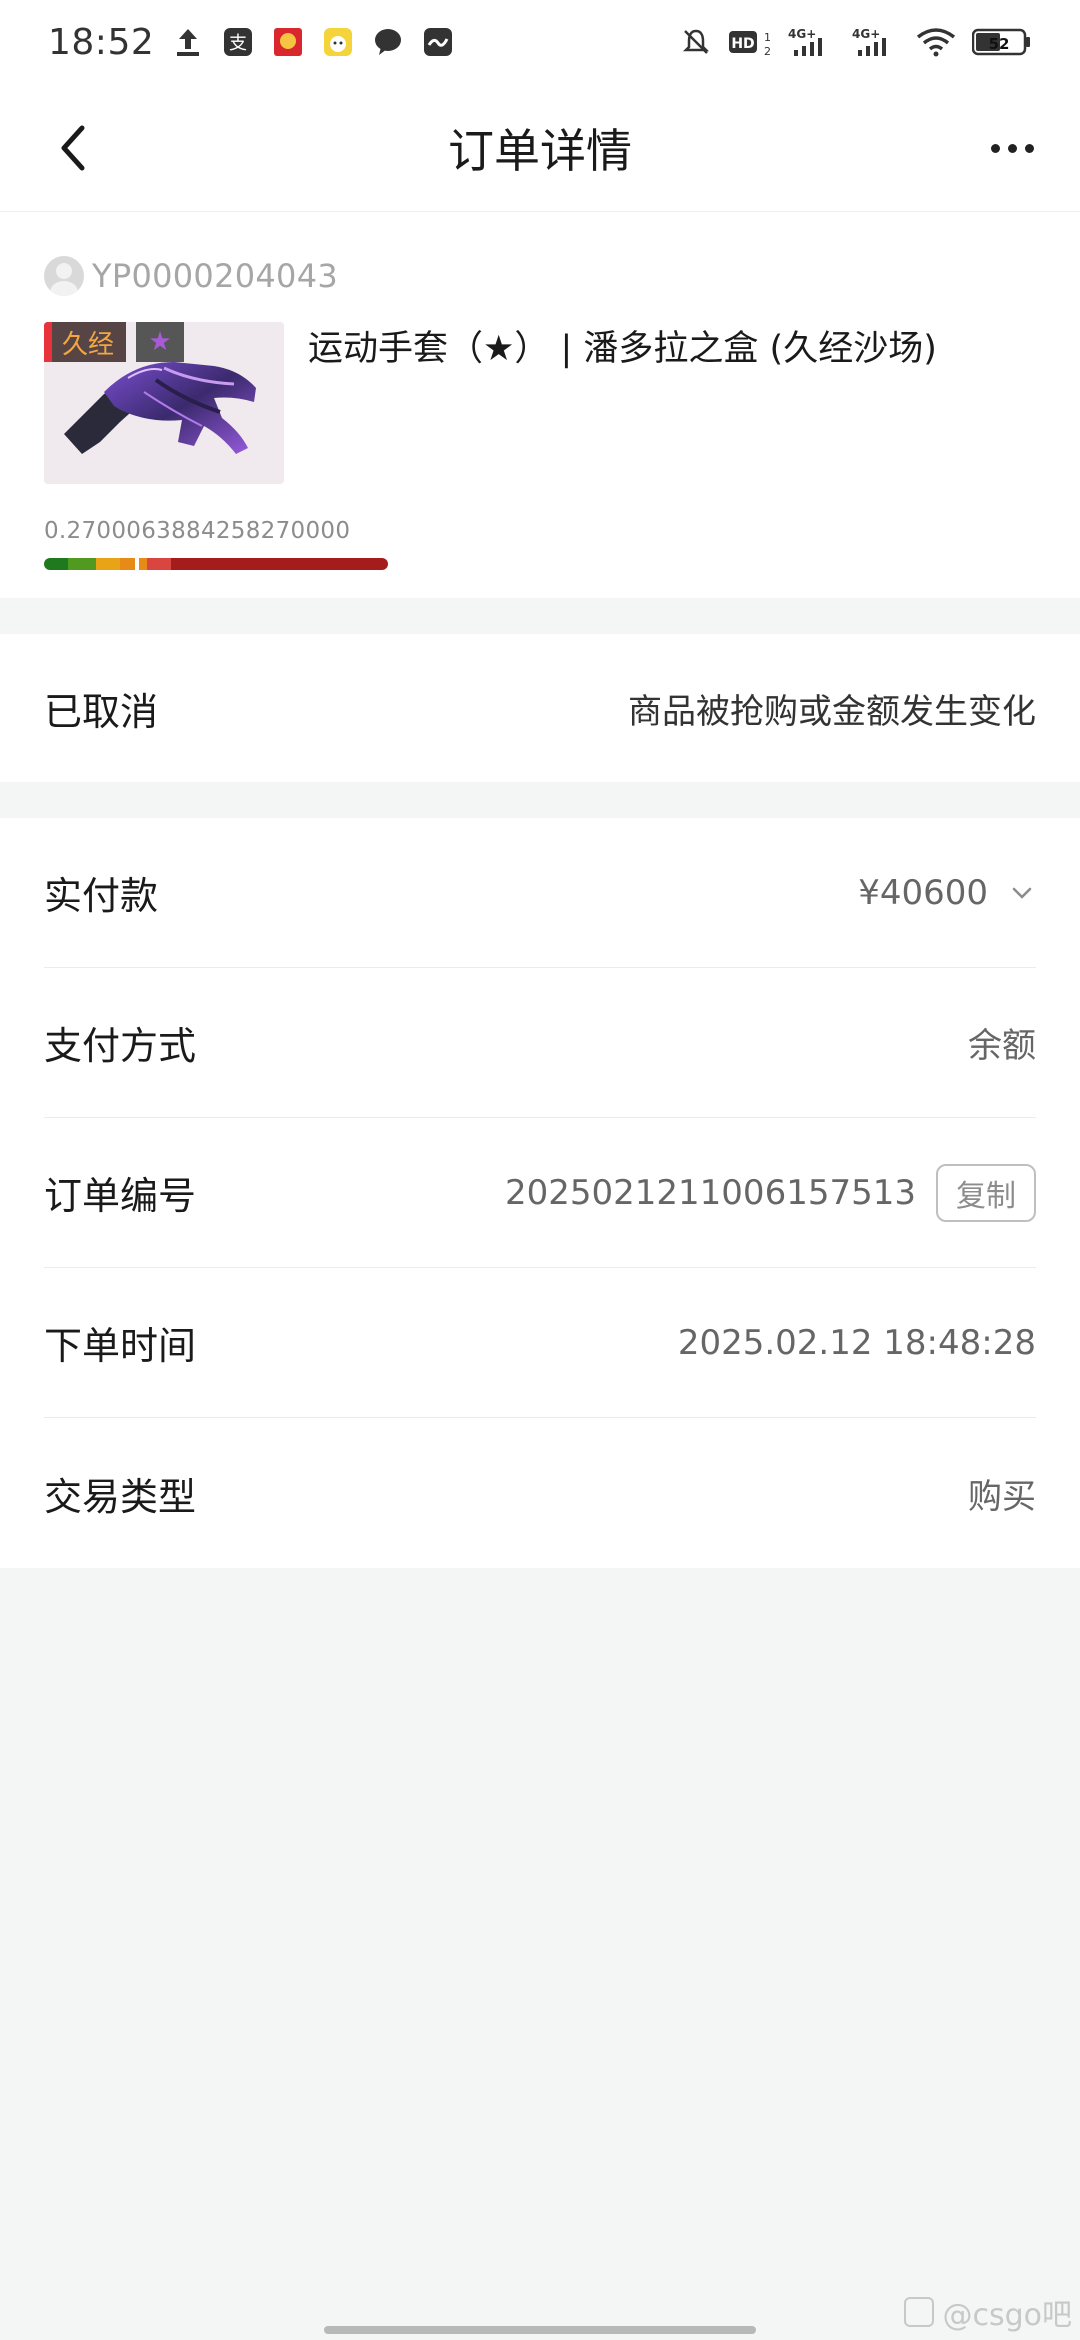 The width and height of the screenshot is (1080, 2340). What do you see at coordinates (540, 1043) in the screenshot?
I see `payment-method-row: 支付方式 余额` at bounding box center [540, 1043].